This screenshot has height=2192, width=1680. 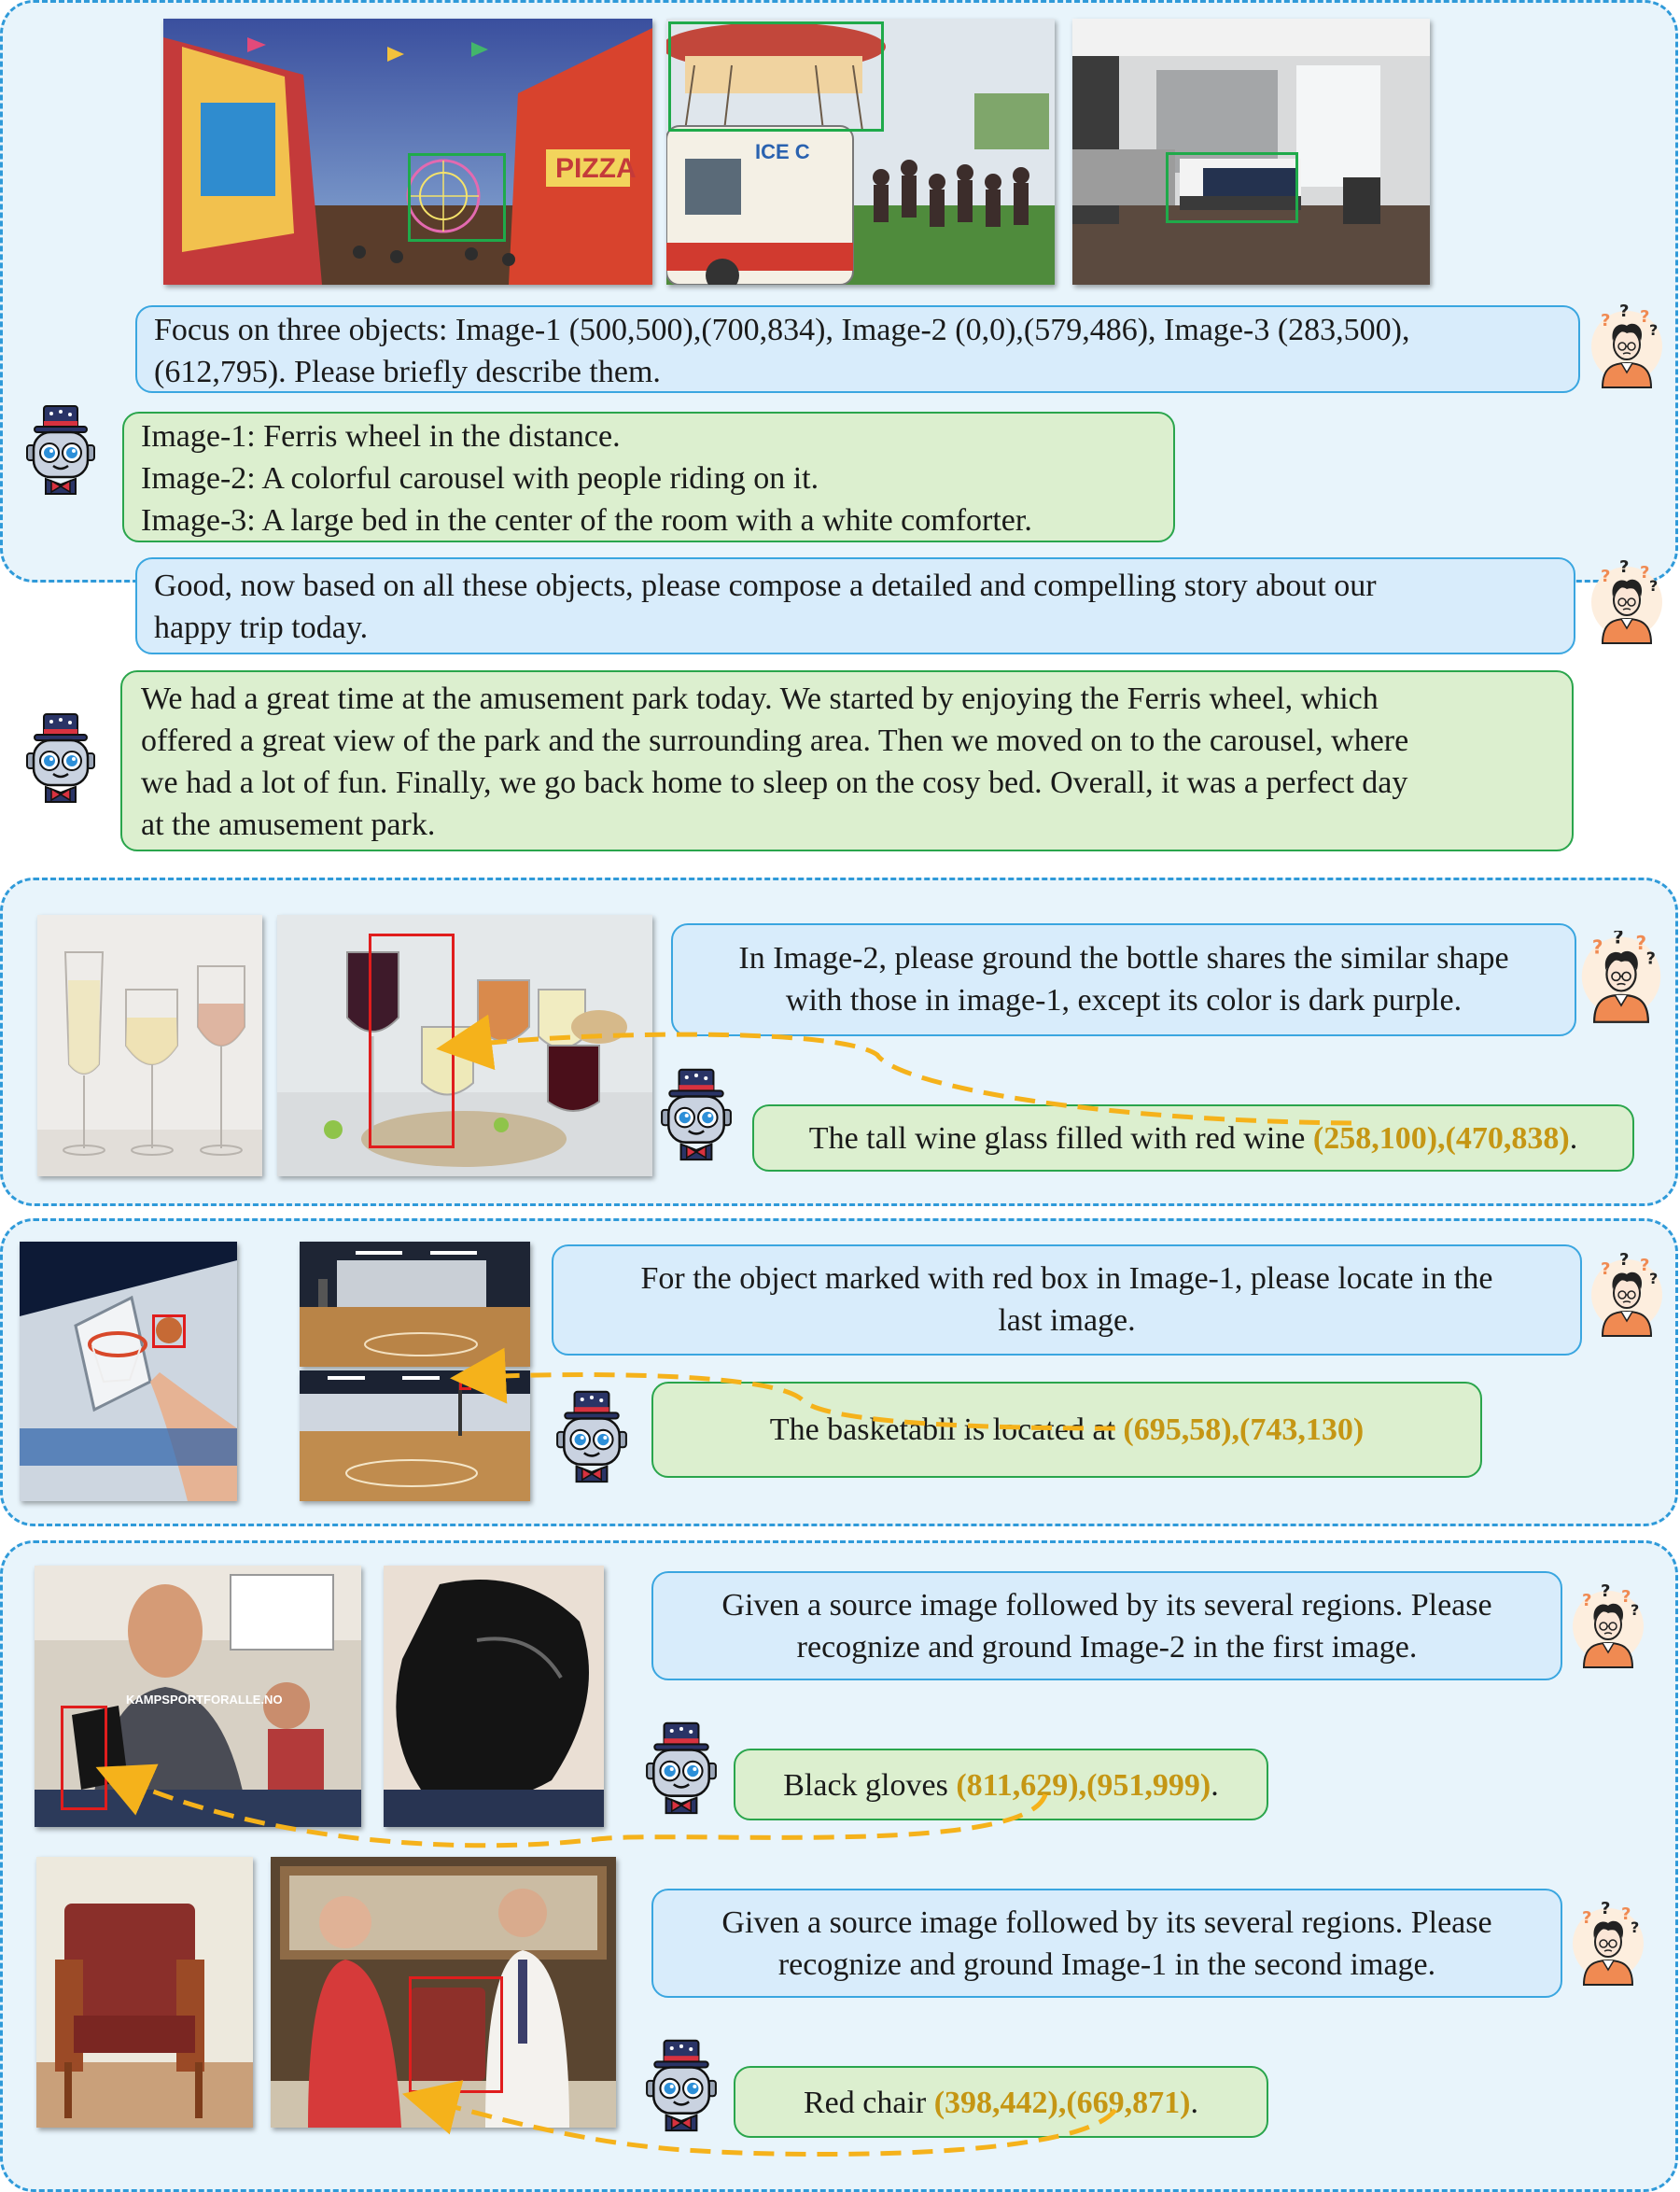 I want to click on black-gloves-image, so click(x=494, y=1696).